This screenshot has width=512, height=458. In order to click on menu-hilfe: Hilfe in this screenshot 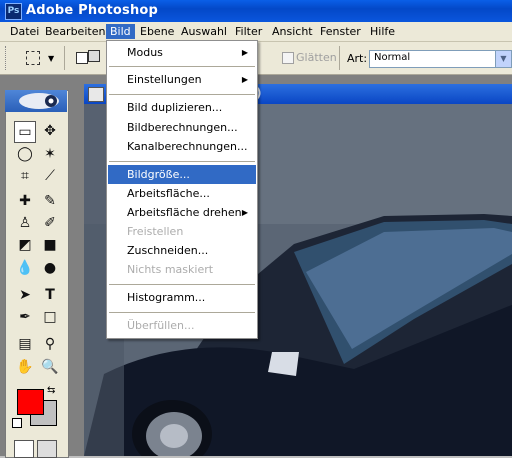, I will do `click(382, 31)`.